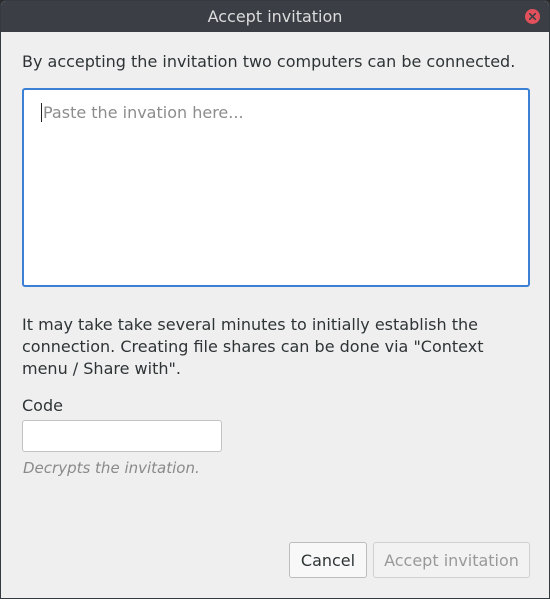 The height and width of the screenshot is (599, 550). I want to click on text-caret, so click(41, 112).